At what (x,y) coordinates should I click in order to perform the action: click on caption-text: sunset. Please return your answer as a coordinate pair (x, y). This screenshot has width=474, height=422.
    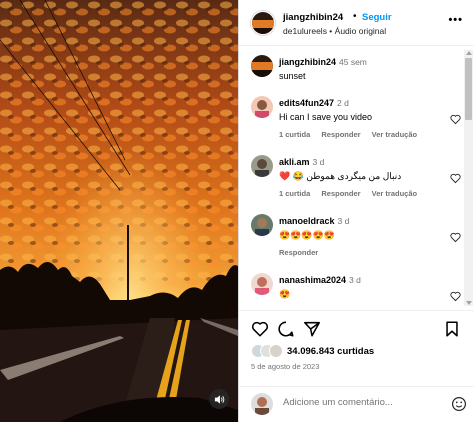
    Looking at the image, I should click on (292, 76).